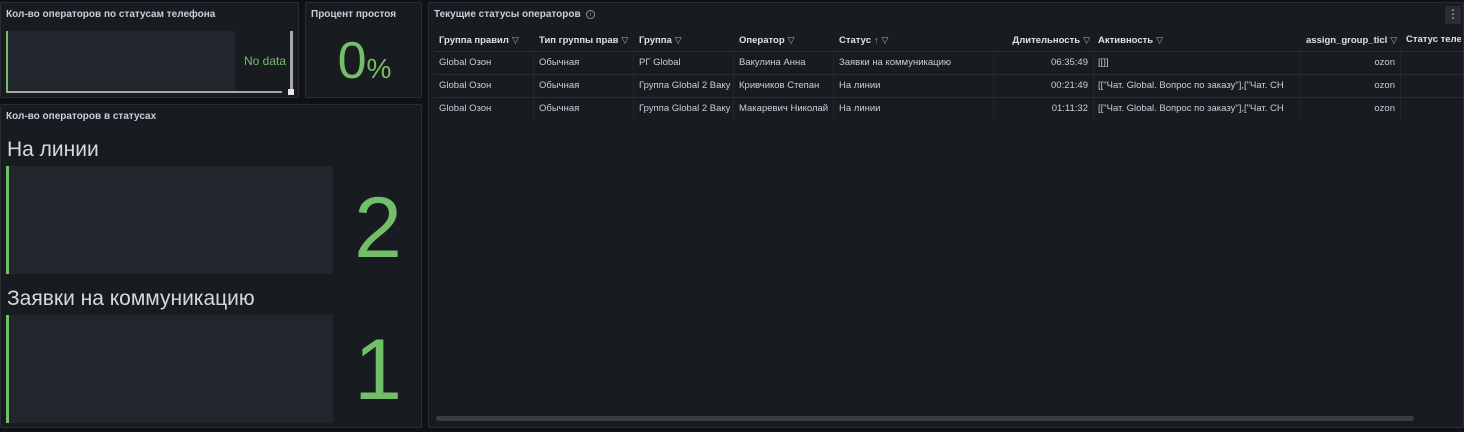 Image resolution: width=1464 pixels, height=432 pixels. I want to click on column-header-duration: Длительность ▽, so click(1044, 40).